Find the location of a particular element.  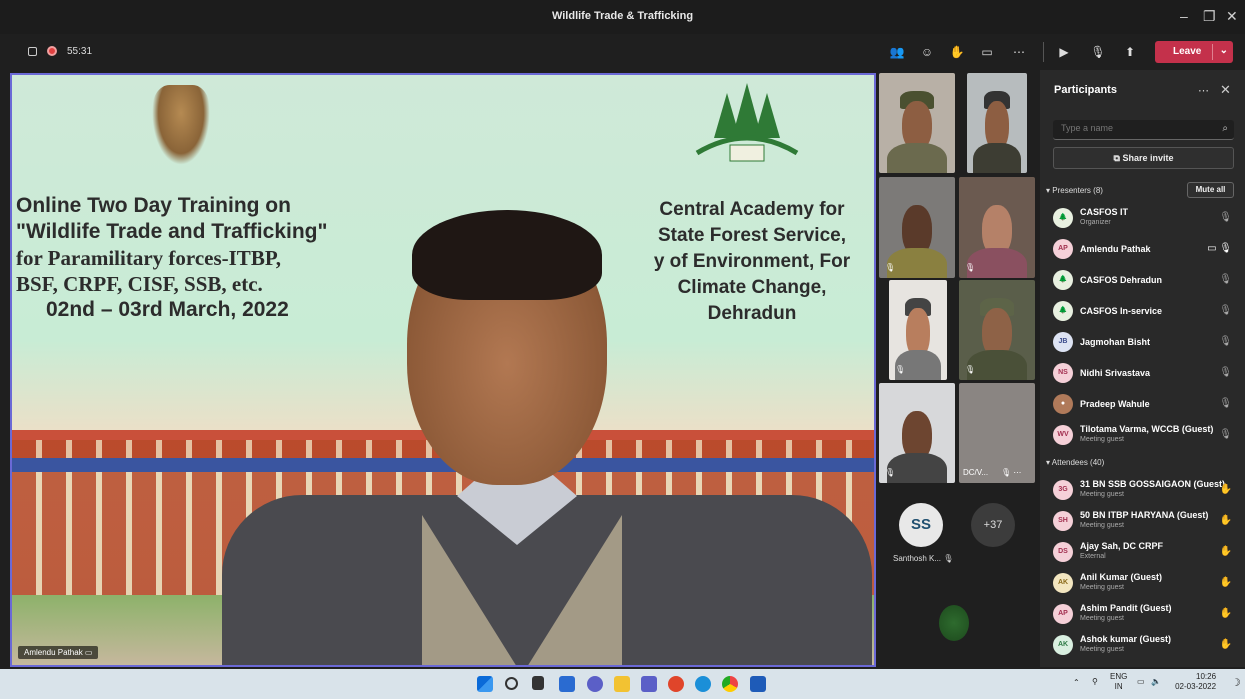

presenters-header: ▾ Presenters (8) is located at coordinates (1074, 190).